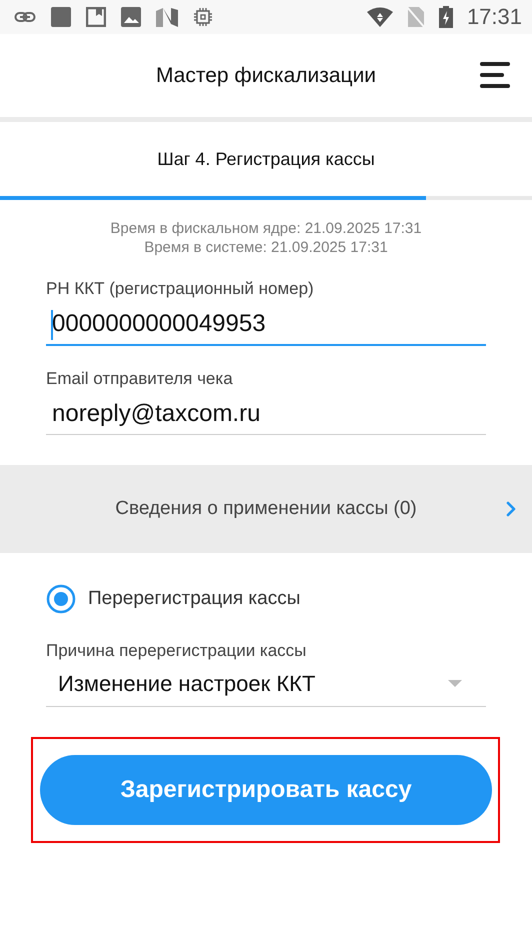  Describe the element at coordinates (266, 325) in the screenshot. I see `input-field: 0000000000049953` at that location.